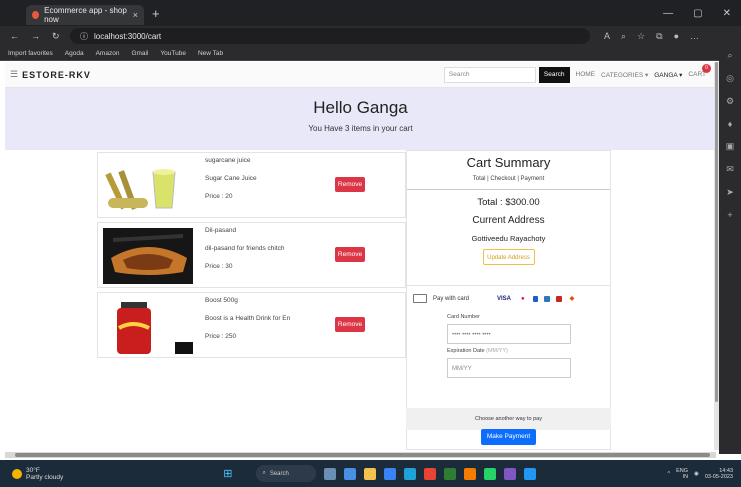 This screenshot has height=487, width=741. Describe the element at coordinates (227, 473) in the screenshot. I see `windows-start-icon: ⊞` at that location.